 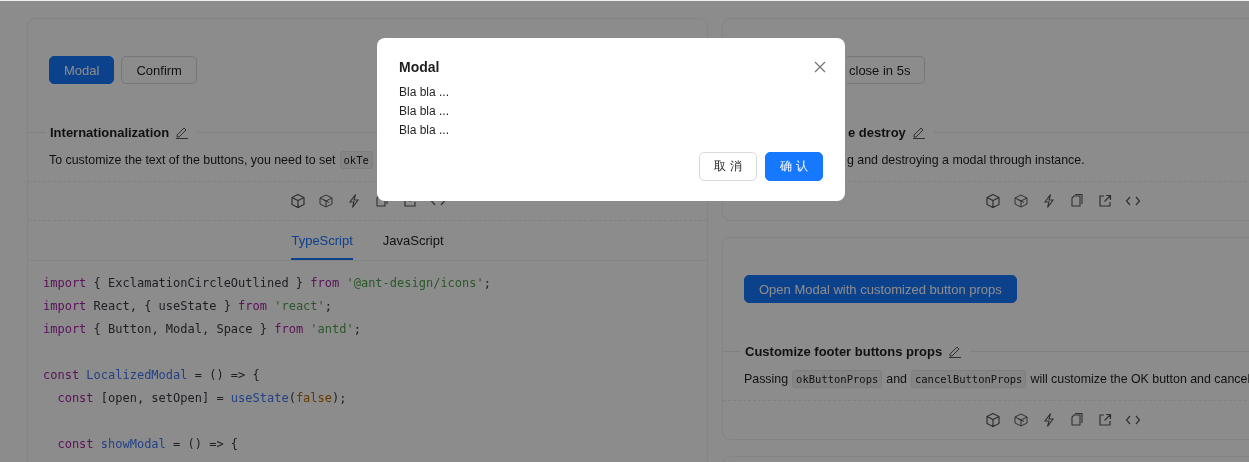 I want to click on demo-button: close in 5s, so click(x=886, y=70).